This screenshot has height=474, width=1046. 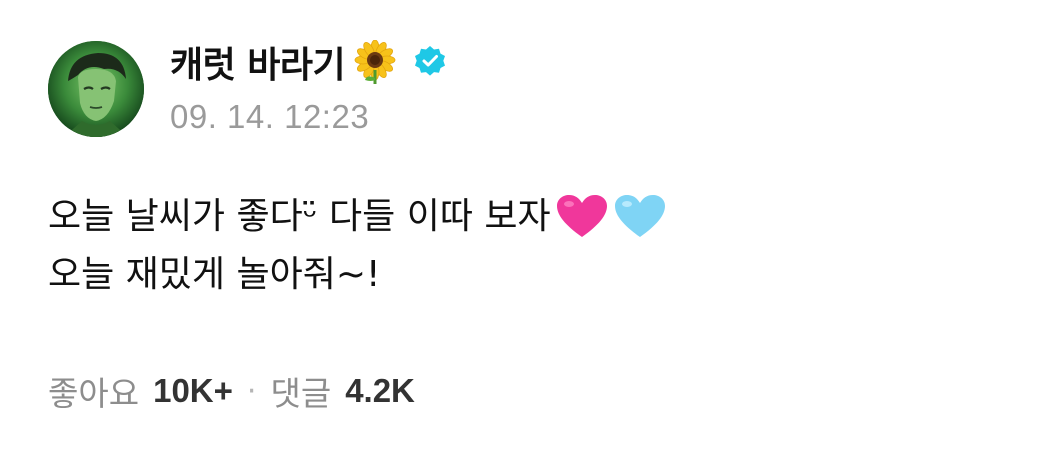 I want to click on body-line-2-text: 오늘 재밌게 놀아줘~!, so click(x=214, y=274).